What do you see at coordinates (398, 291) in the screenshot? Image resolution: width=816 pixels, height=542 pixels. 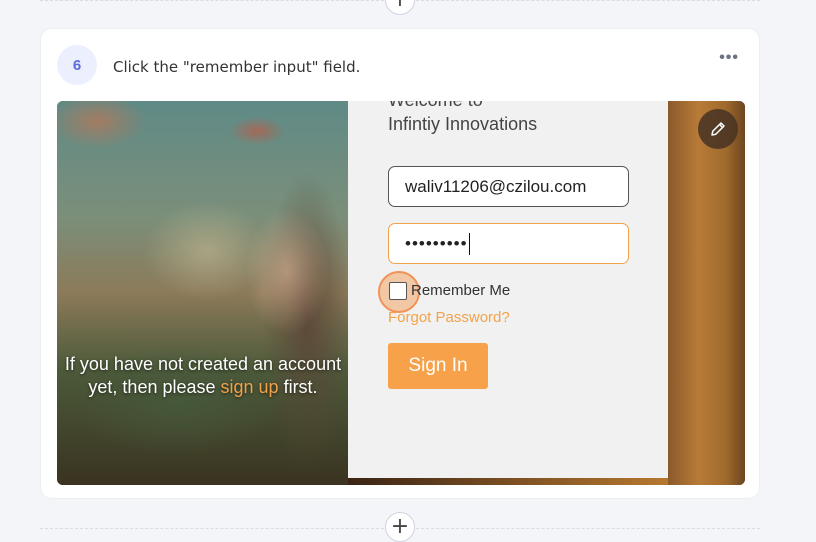 I see `remember-checkbox` at bounding box center [398, 291].